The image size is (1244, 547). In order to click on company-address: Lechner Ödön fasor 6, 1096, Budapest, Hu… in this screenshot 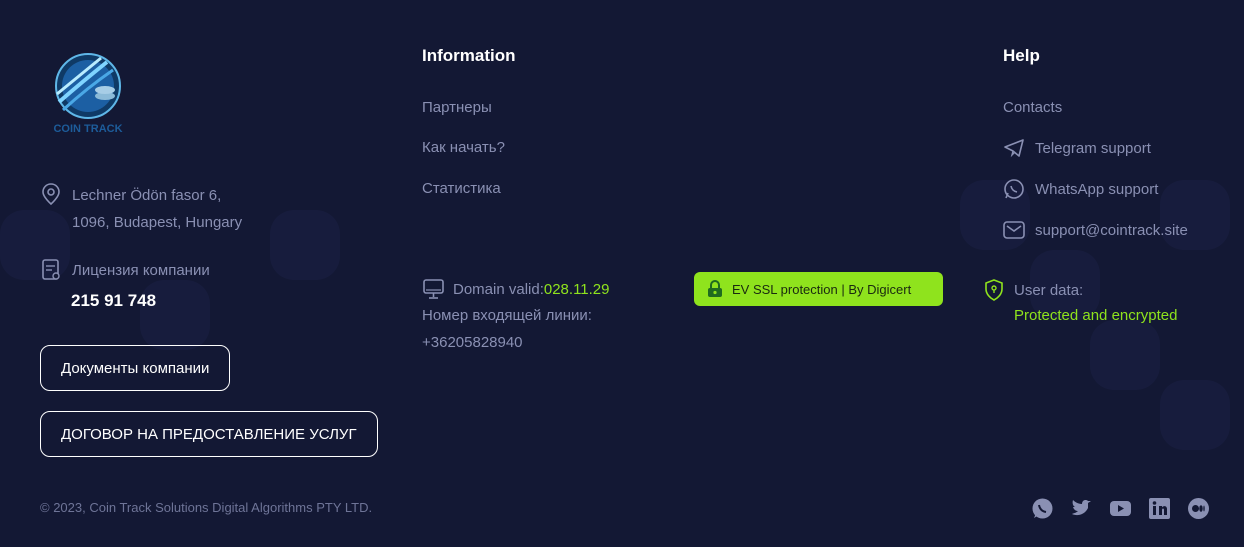, I will do `click(141, 209)`.